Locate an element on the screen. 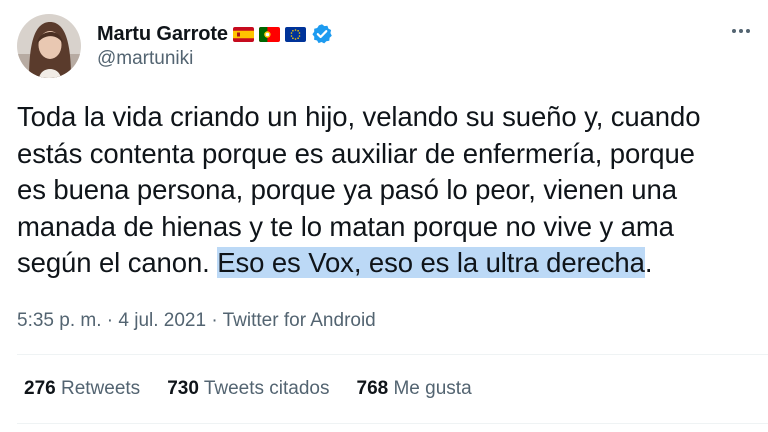 The height and width of the screenshot is (432, 768). verified-badge-icon is located at coordinates (322, 34).